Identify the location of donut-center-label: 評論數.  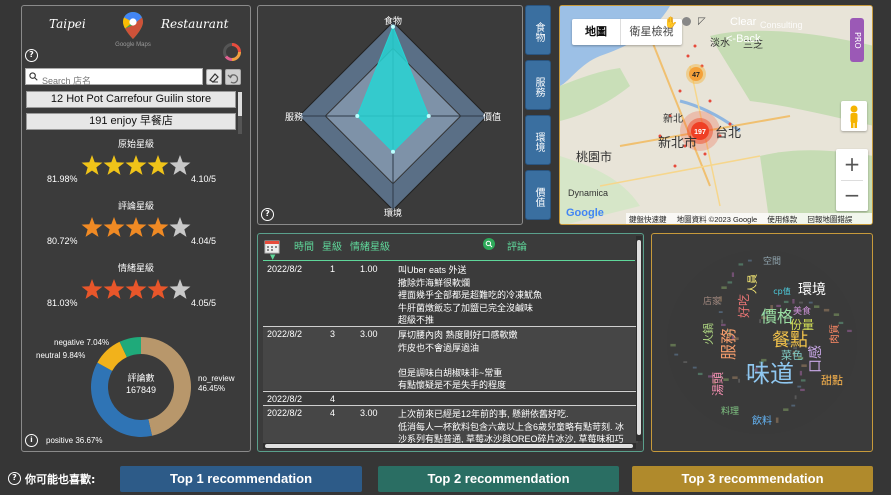
(140, 377).